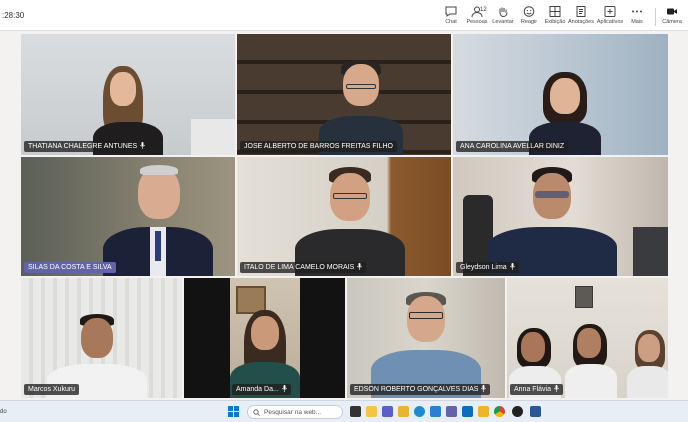 The height and width of the screenshot is (422, 688). Describe the element at coordinates (344, 94) in the screenshot. I see `participant-tile: JOSE ALBERTO DE BARROS FREITAS FILHO` at that location.